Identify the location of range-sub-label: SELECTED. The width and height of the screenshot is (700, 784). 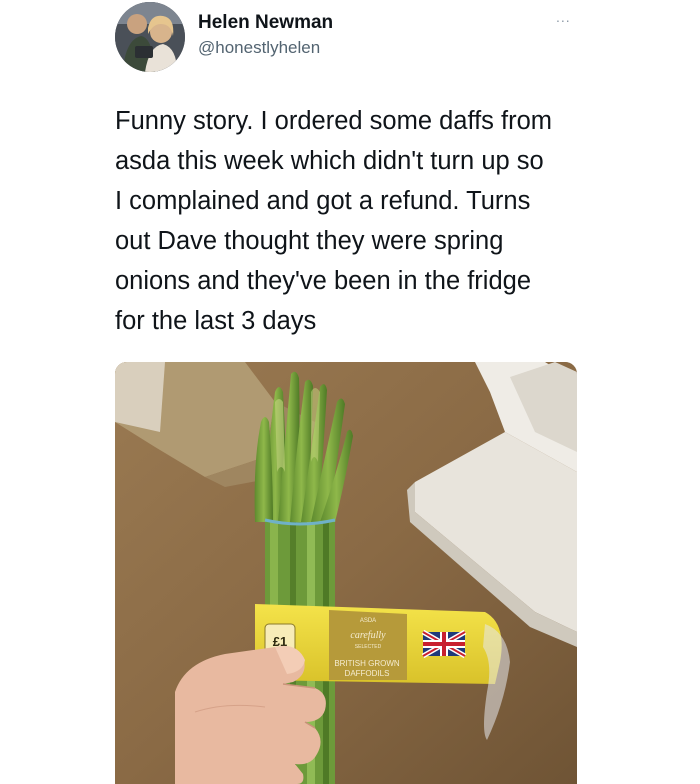
(368, 647).